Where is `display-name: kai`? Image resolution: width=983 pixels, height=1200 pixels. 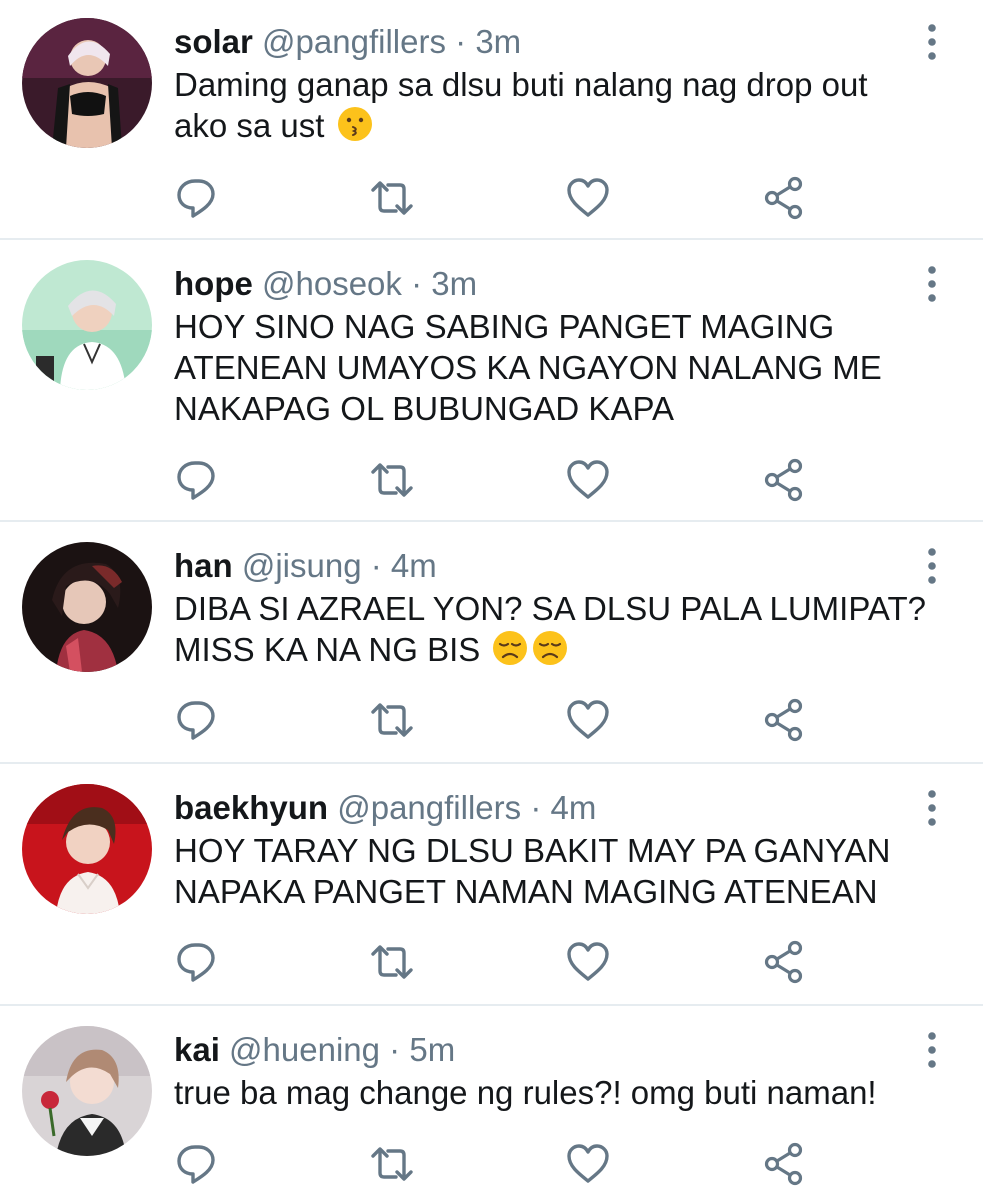
display-name: kai is located at coordinates (197, 1049).